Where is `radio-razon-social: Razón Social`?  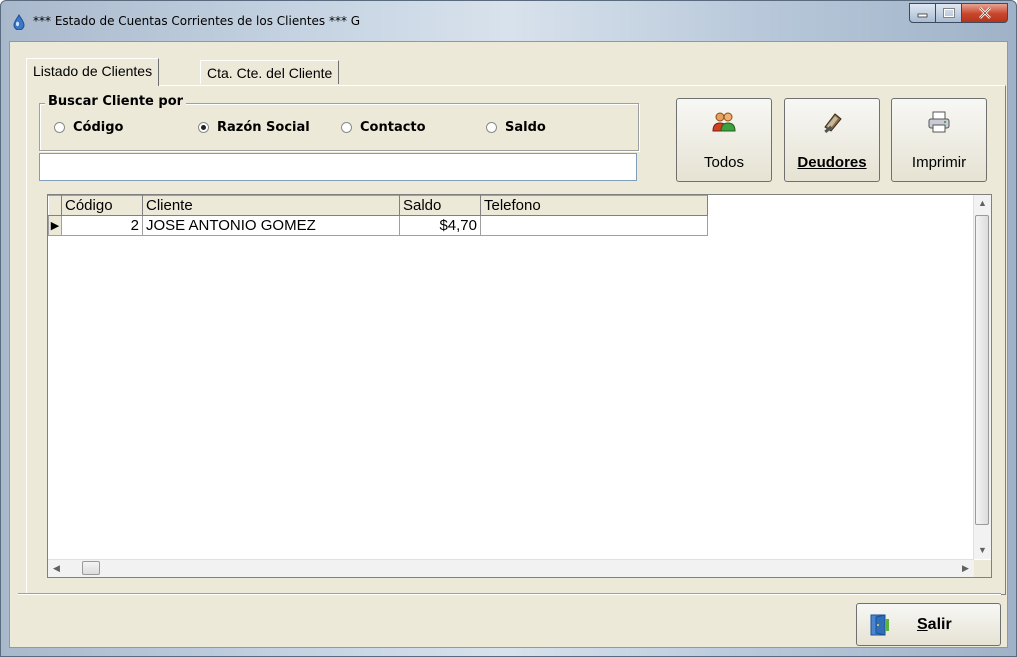 radio-razon-social: Razón Social is located at coordinates (254, 127).